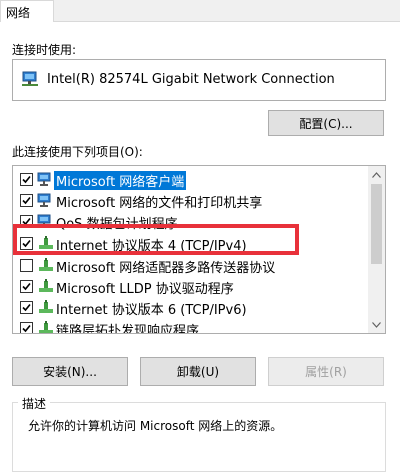  I want to click on tab-label: 网络, so click(18, 13).